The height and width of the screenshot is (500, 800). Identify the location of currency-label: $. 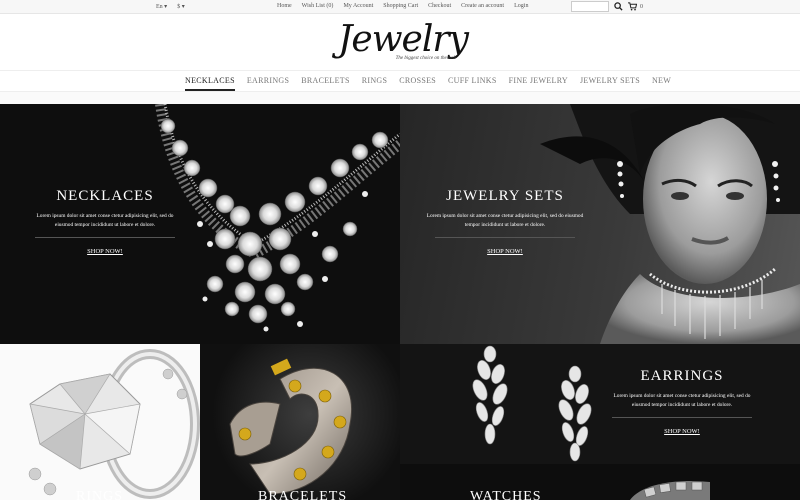
(179, 7).